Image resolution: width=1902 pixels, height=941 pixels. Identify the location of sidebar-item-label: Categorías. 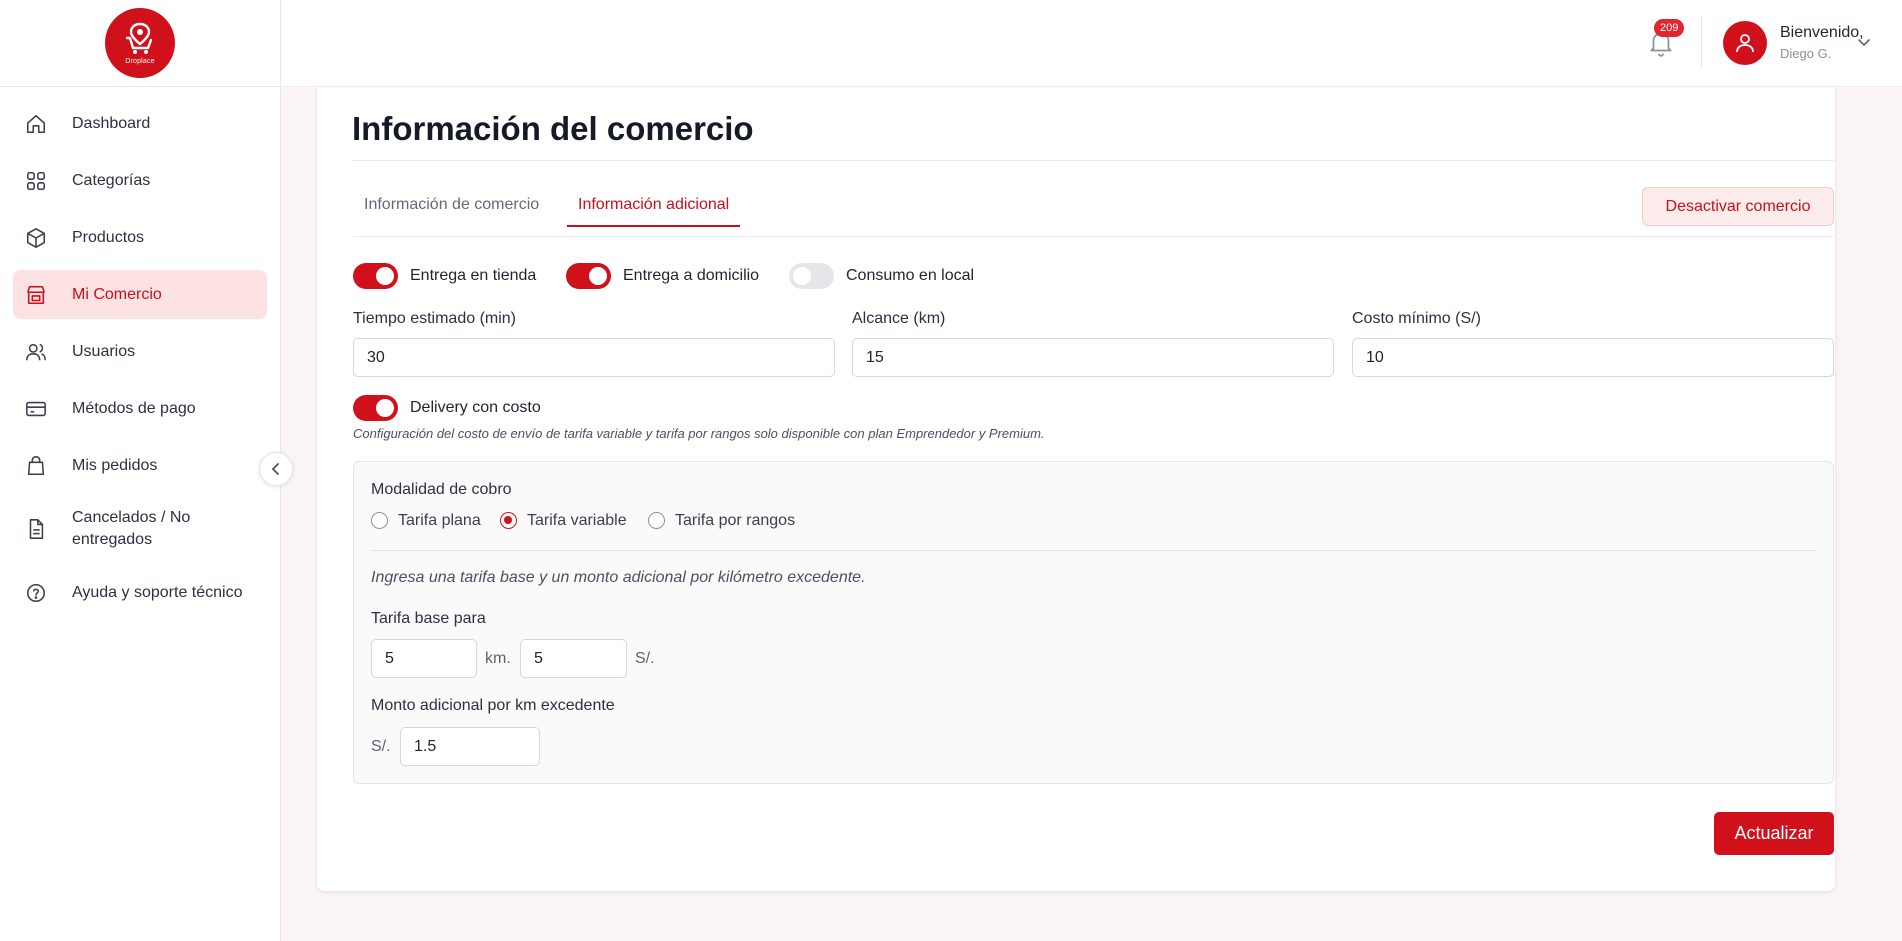
(111, 180).